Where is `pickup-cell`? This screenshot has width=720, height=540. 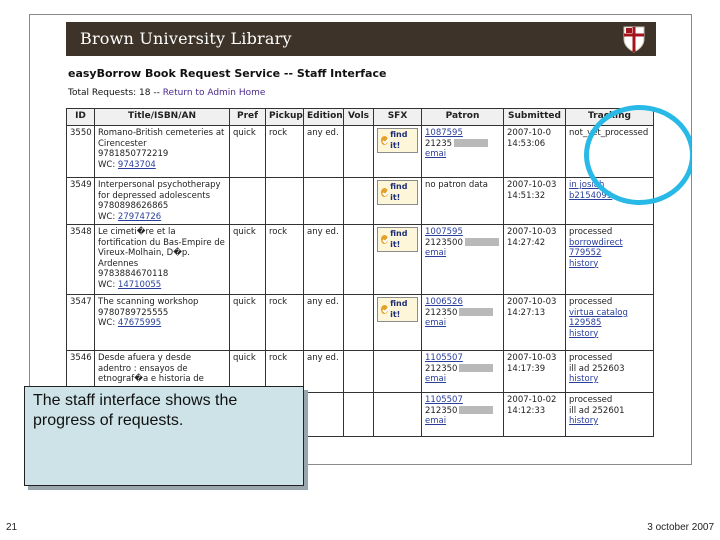 pickup-cell is located at coordinates (284, 201).